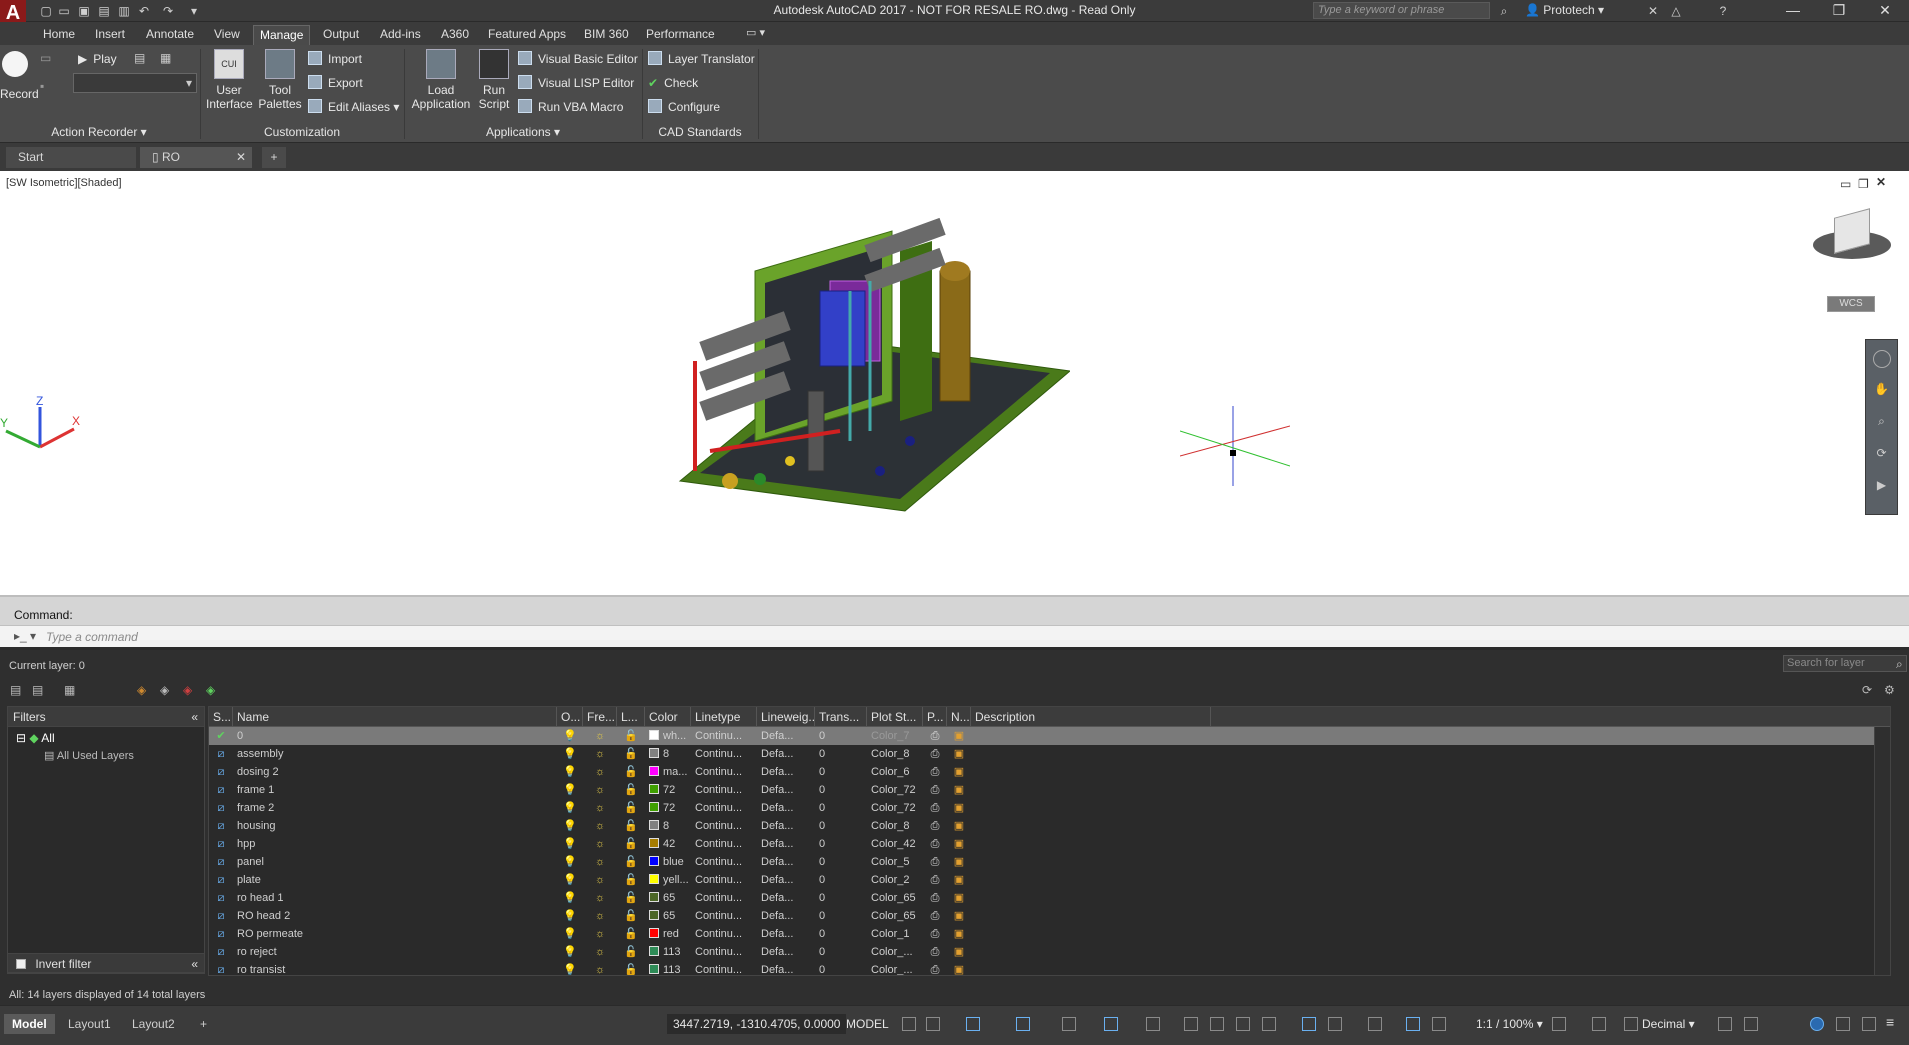 This screenshot has height=1045, width=1909. I want to click on delete-layer-icon: ◈, so click(187, 690).